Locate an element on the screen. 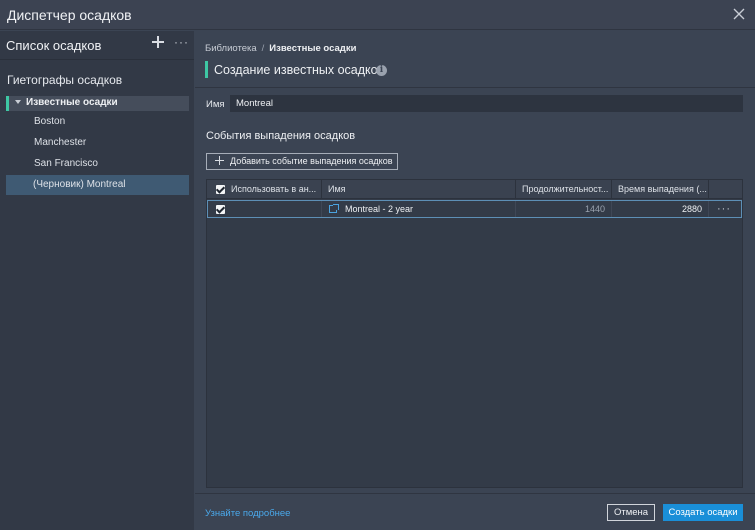  tree-group-label: Известные осадки is located at coordinates (72, 102).